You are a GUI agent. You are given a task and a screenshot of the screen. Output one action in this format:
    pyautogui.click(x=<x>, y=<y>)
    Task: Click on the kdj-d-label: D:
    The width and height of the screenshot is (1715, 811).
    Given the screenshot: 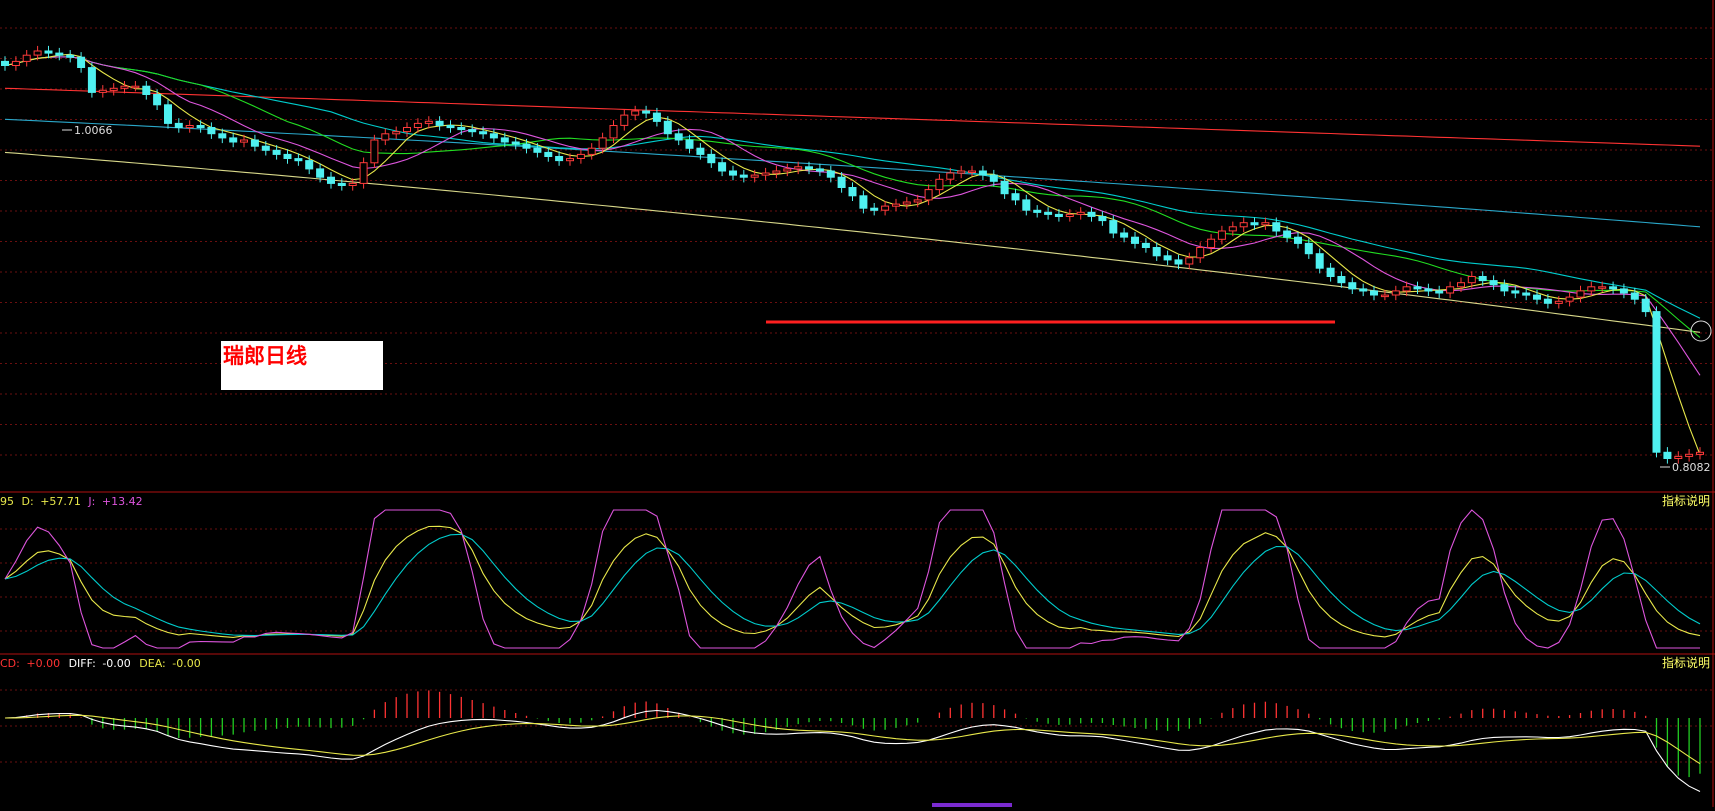 What is the action you would take?
    pyautogui.click(x=28, y=501)
    